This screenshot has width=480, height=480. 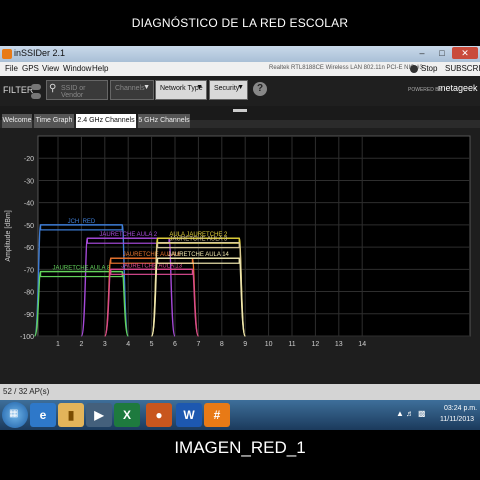 I want to click on metageek-logo: metageek, so click(x=458, y=88).